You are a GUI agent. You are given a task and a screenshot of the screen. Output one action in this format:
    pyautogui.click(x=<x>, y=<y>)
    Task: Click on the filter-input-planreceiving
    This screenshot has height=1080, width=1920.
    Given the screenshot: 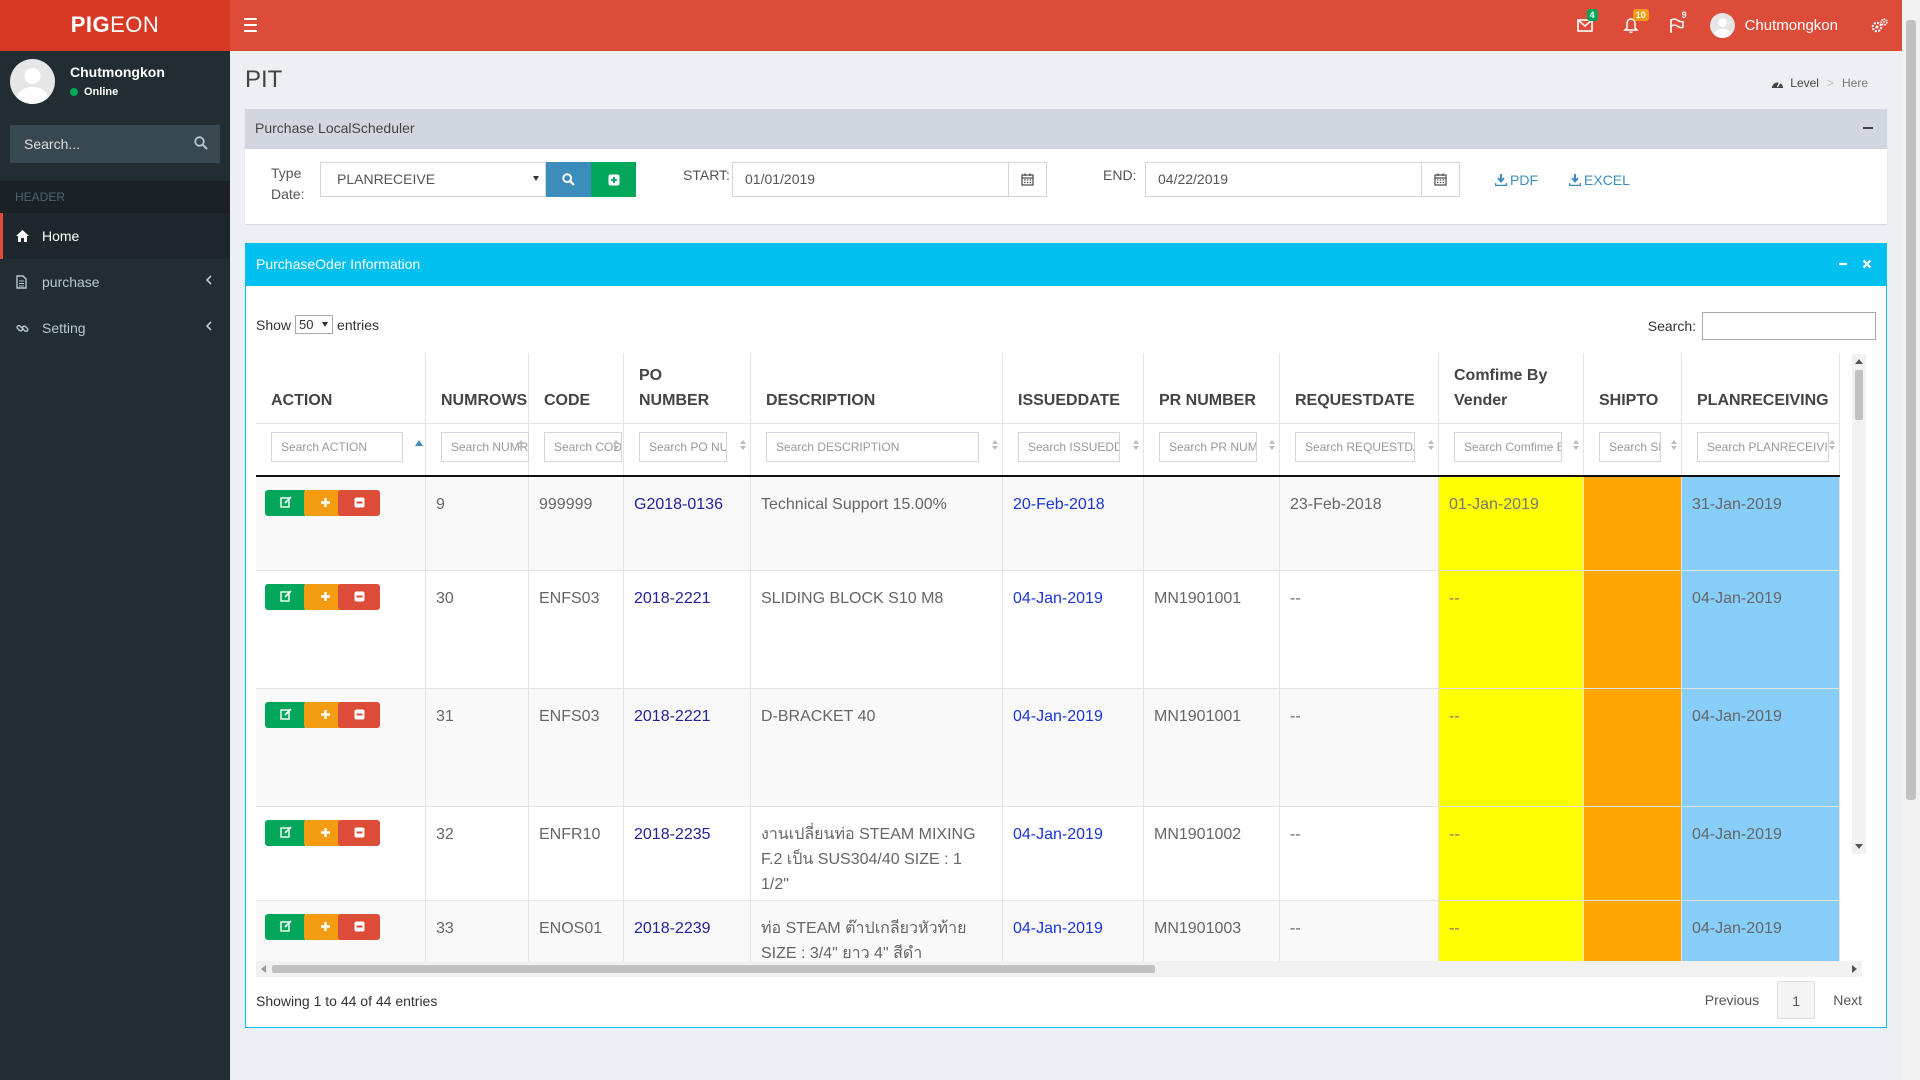 What is the action you would take?
    pyautogui.click(x=1763, y=447)
    